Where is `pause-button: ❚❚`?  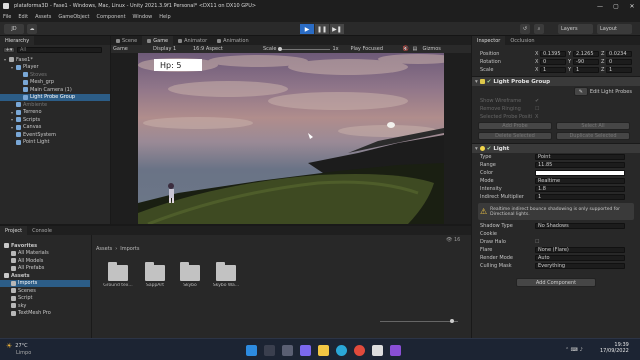
pause-button: ❚❚ is located at coordinates (322, 29).